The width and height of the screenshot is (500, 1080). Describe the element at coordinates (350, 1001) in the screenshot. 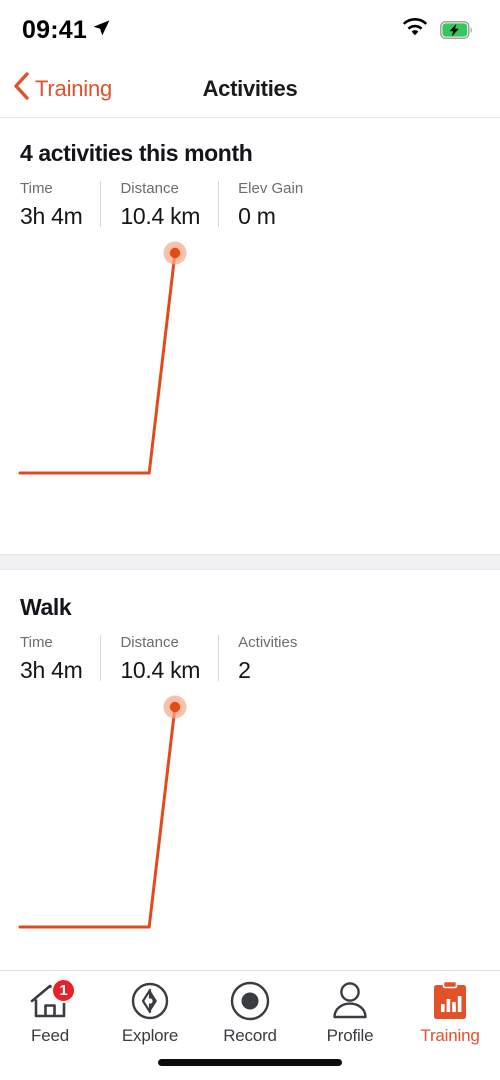

I see `person-icon` at that location.